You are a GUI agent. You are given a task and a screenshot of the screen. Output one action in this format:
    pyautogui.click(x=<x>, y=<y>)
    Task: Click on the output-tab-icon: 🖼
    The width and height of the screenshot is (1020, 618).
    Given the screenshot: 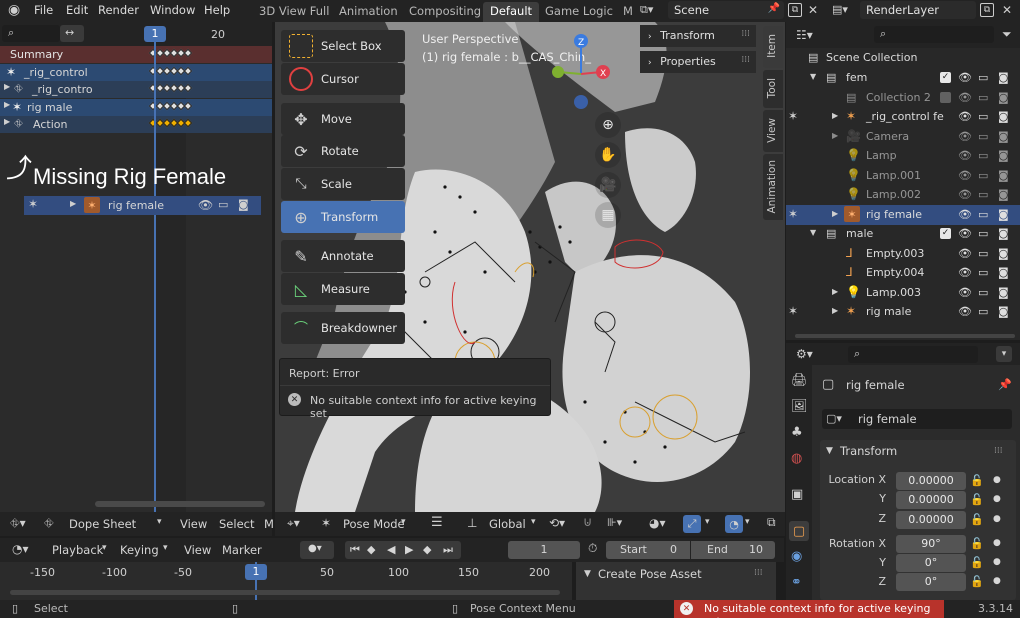 What is the action you would take?
    pyautogui.click(x=799, y=406)
    